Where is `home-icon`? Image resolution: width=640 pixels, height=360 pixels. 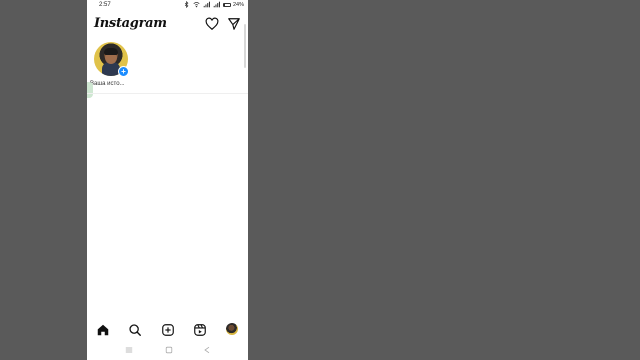
home-icon is located at coordinates (103, 330).